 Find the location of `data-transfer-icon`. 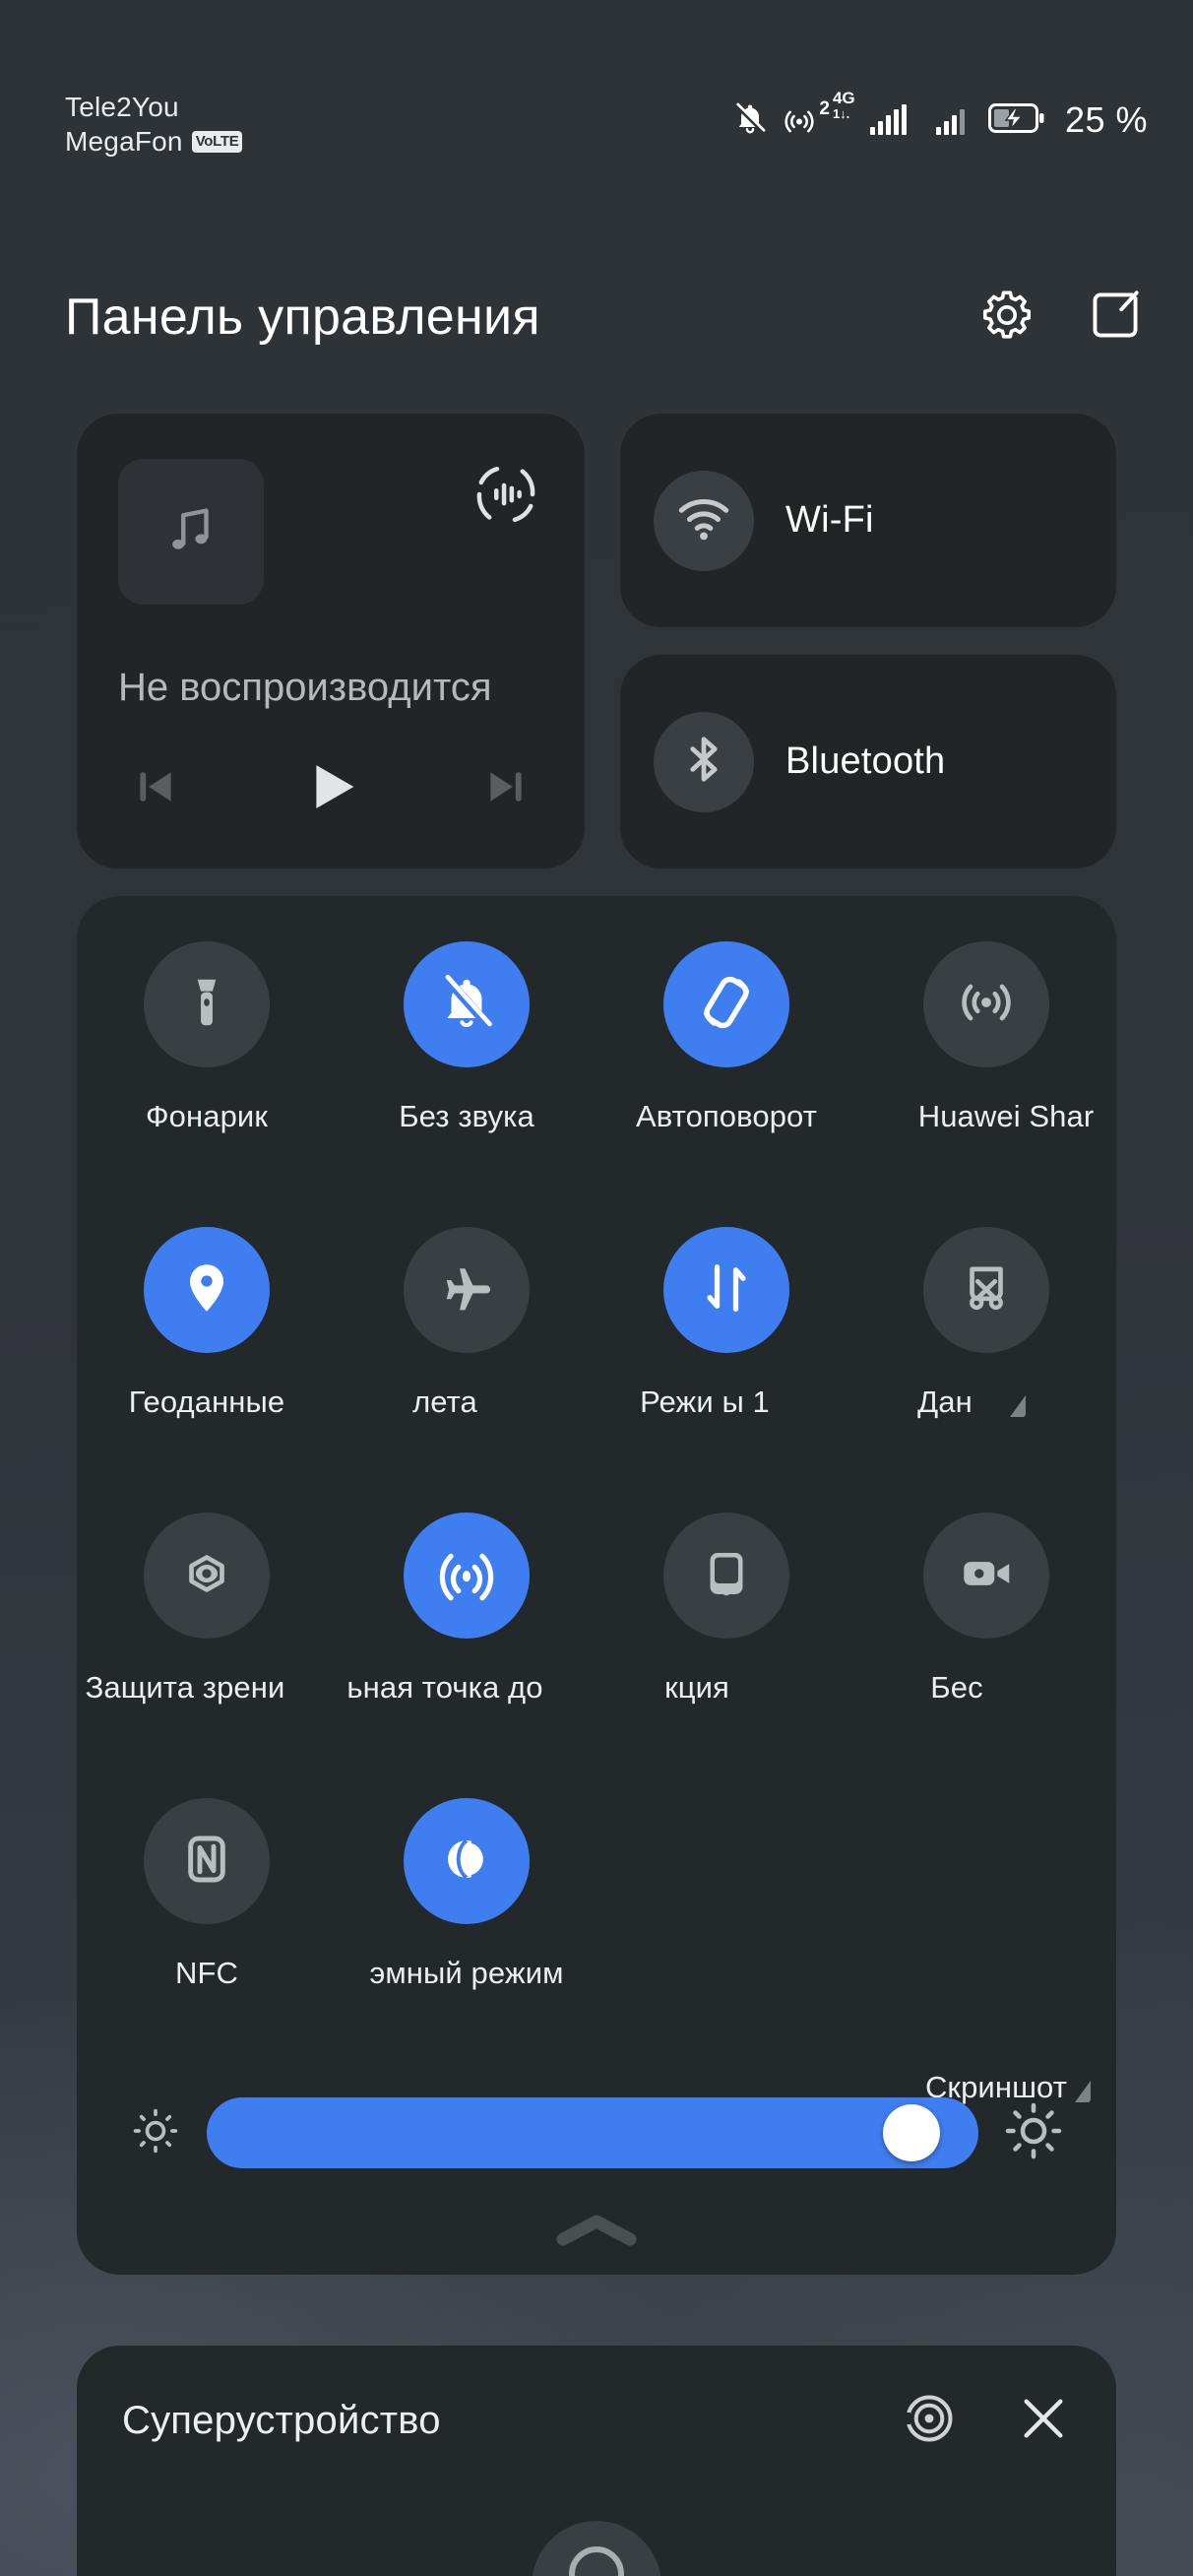

data-transfer-icon is located at coordinates (726, 1290).